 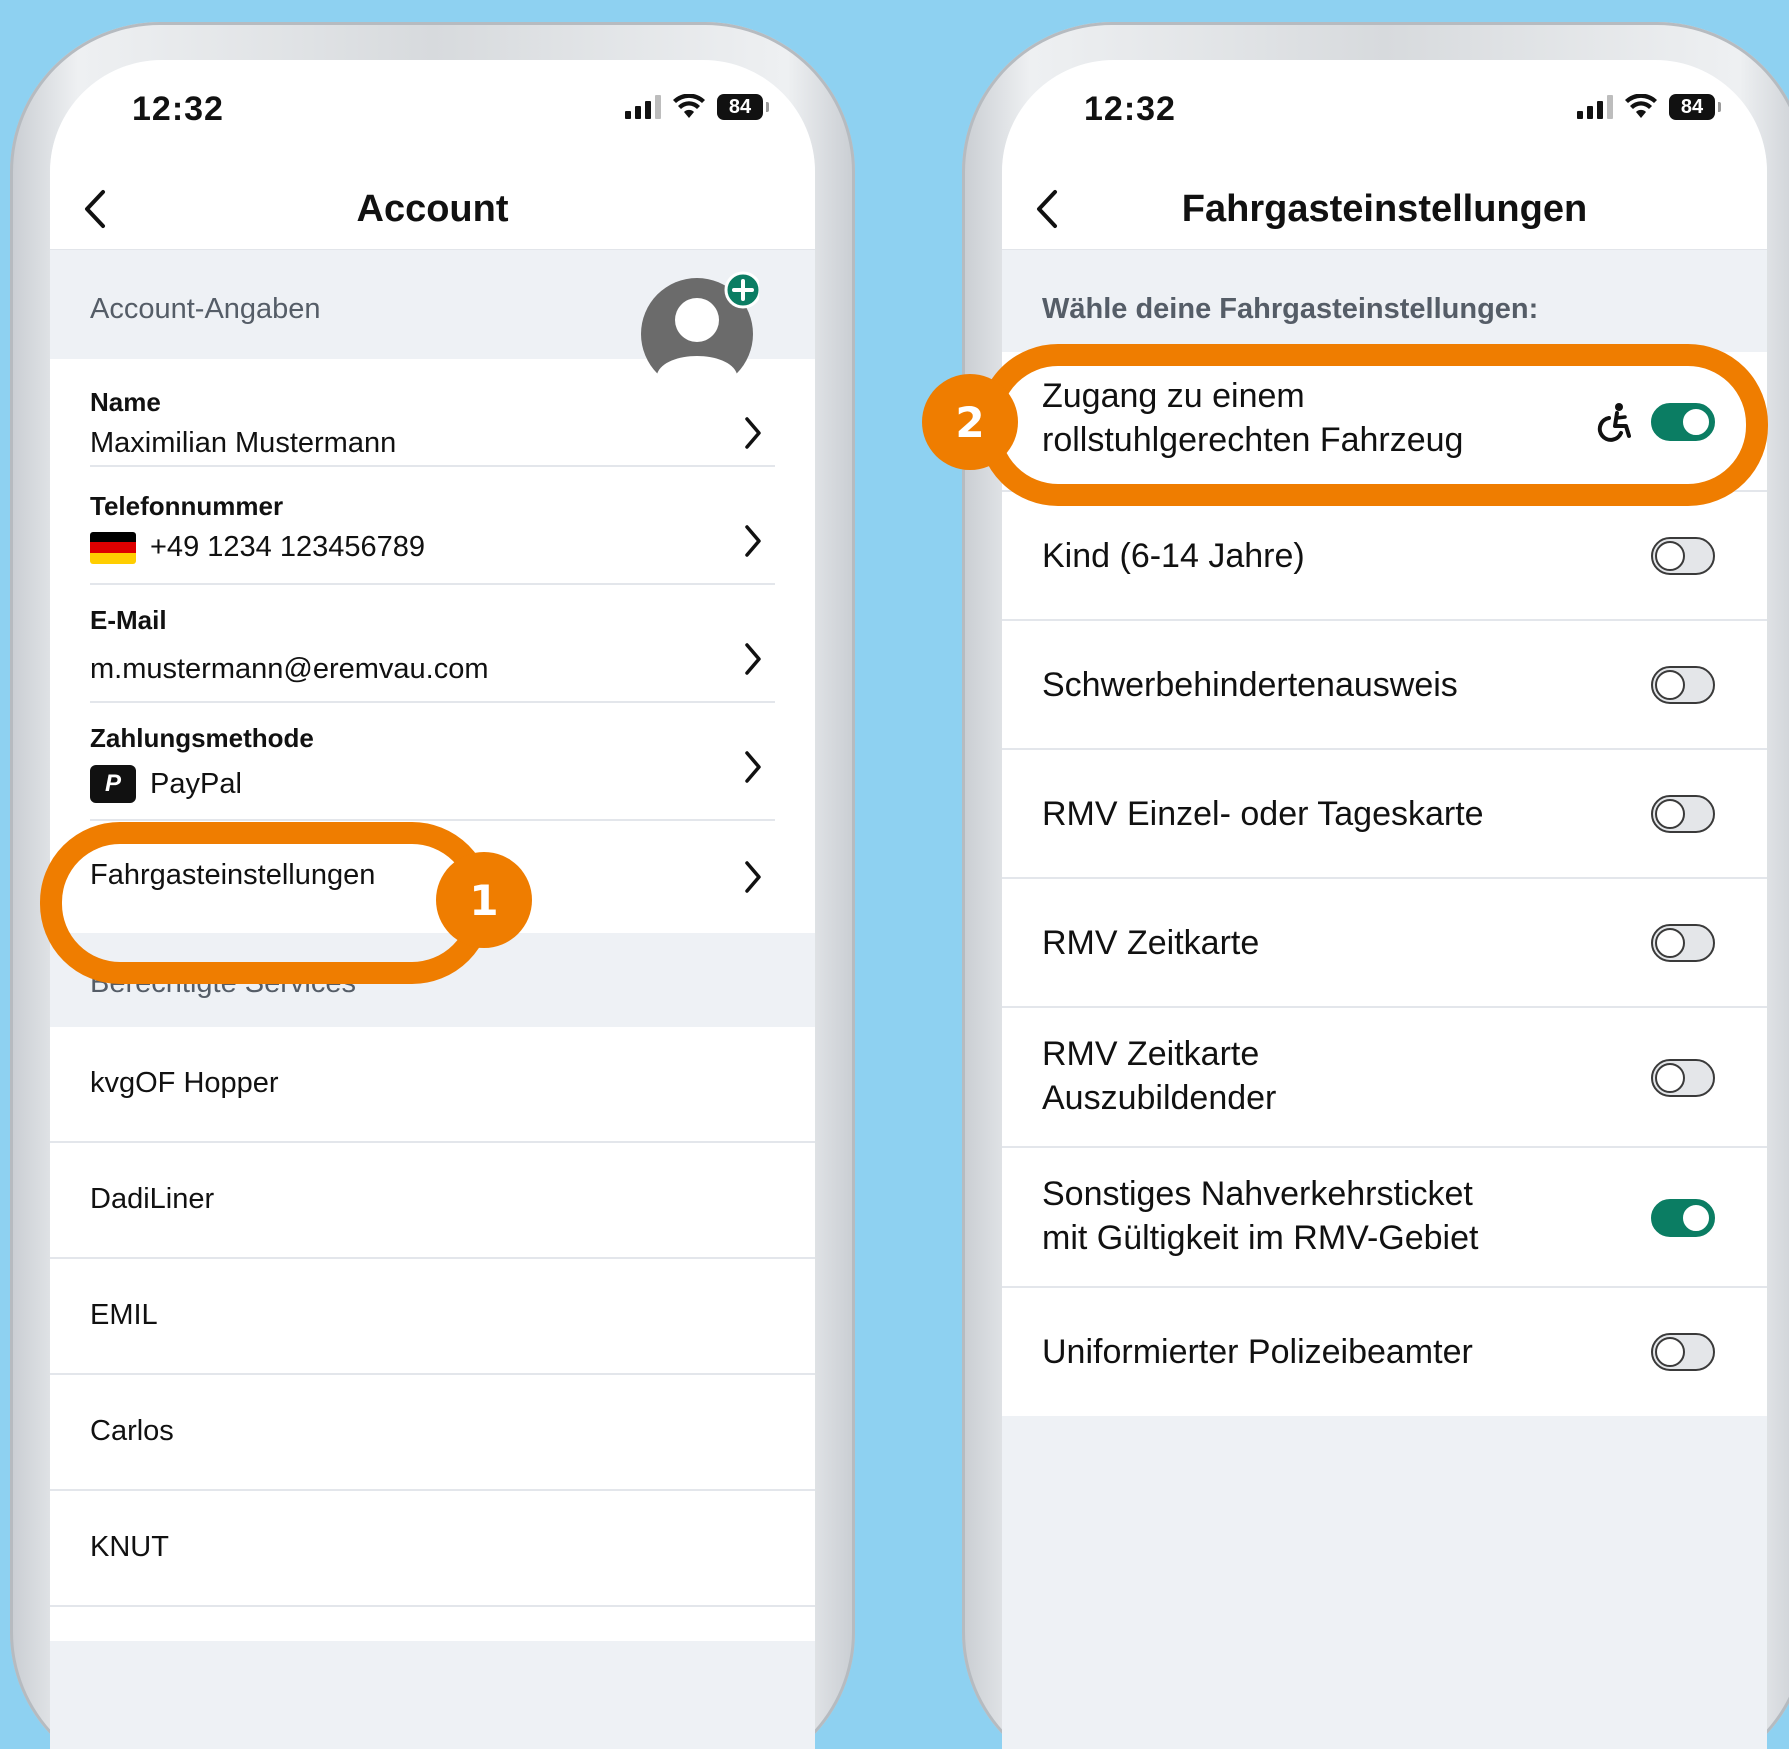 I want to click on account-section-title: Account-Angaben, so click(x=205, y=309).